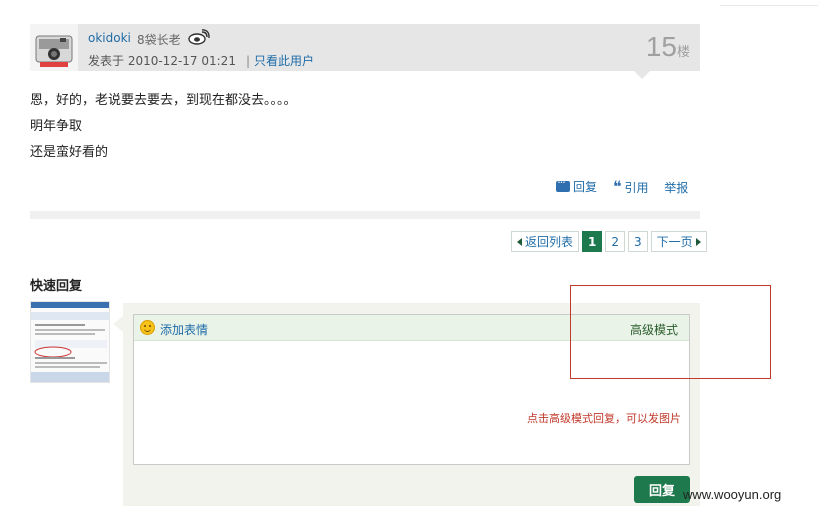 The image size is (818, 506). Describe the element at coordinates (615, 241) in the screenshot. I see `page-2-button: 2` at that location.